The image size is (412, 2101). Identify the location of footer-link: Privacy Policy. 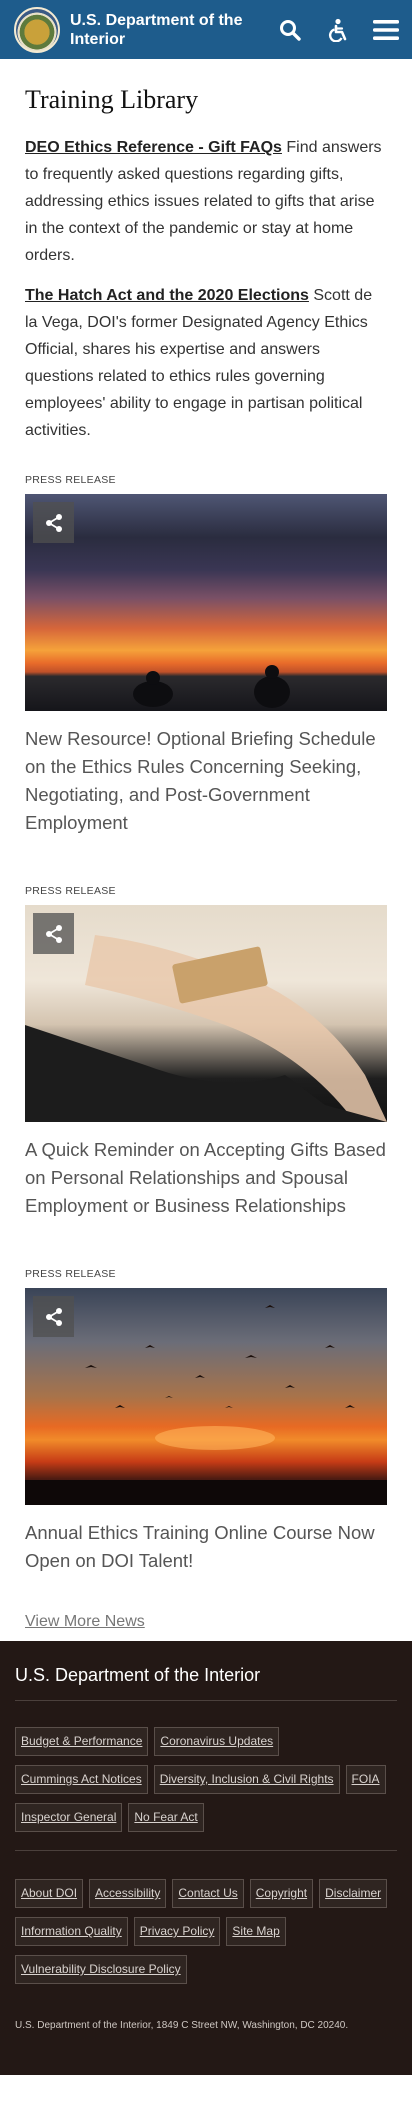
(177, 1931).